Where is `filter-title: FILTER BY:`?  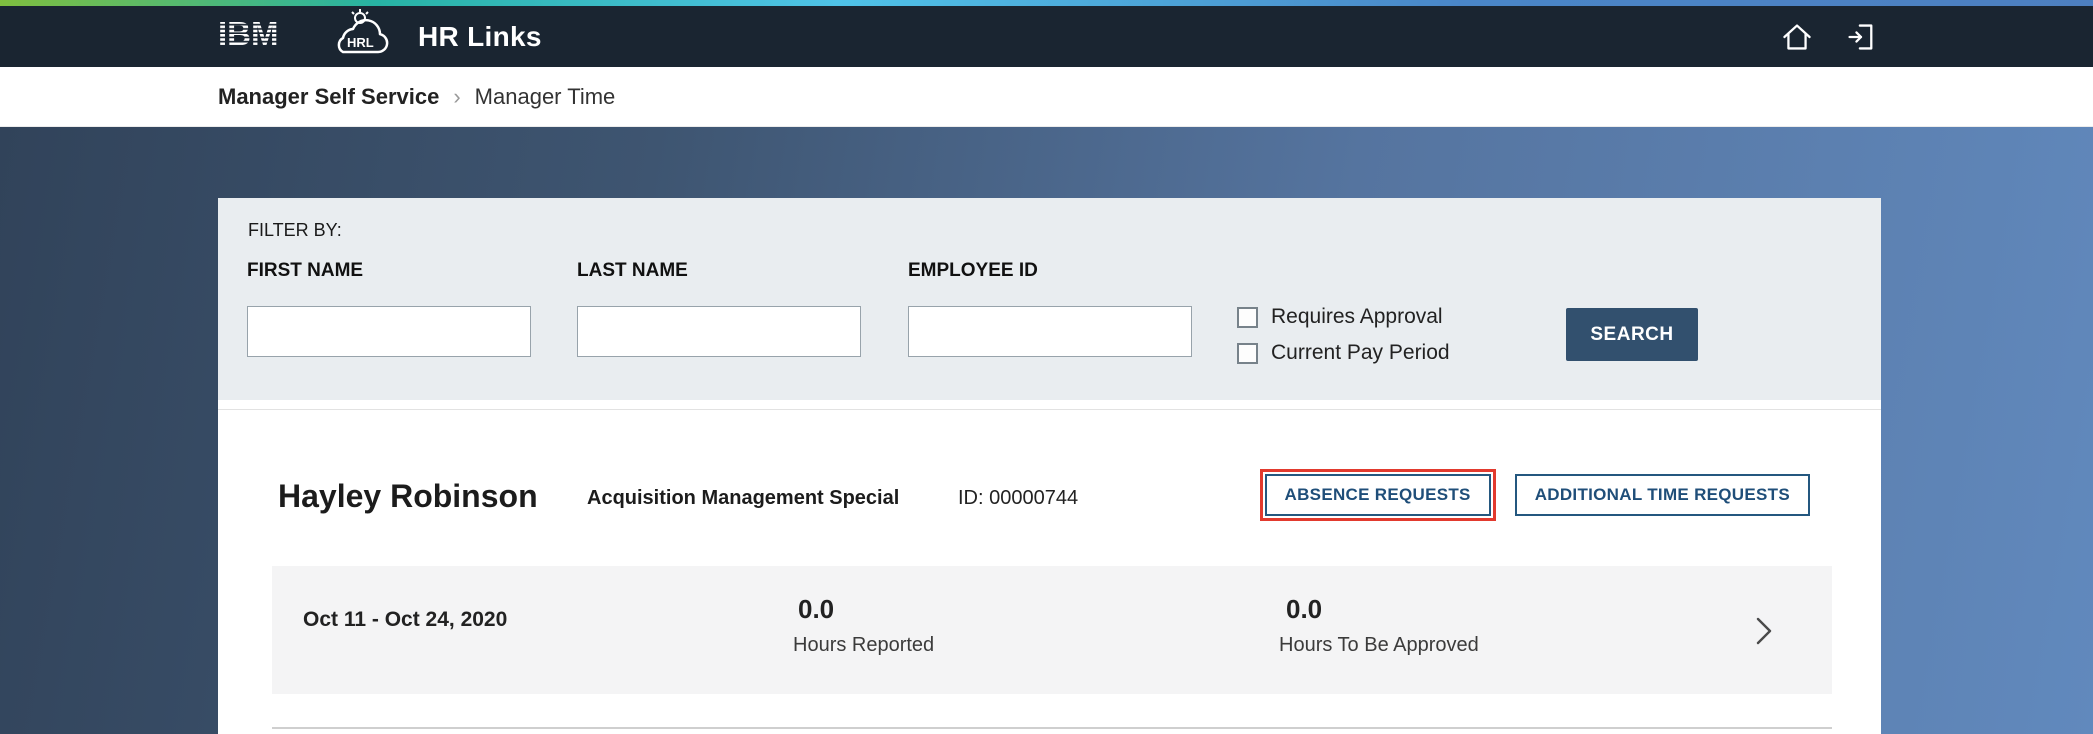
filter-title: FILTER BY: is located at coordinates (295, 230).